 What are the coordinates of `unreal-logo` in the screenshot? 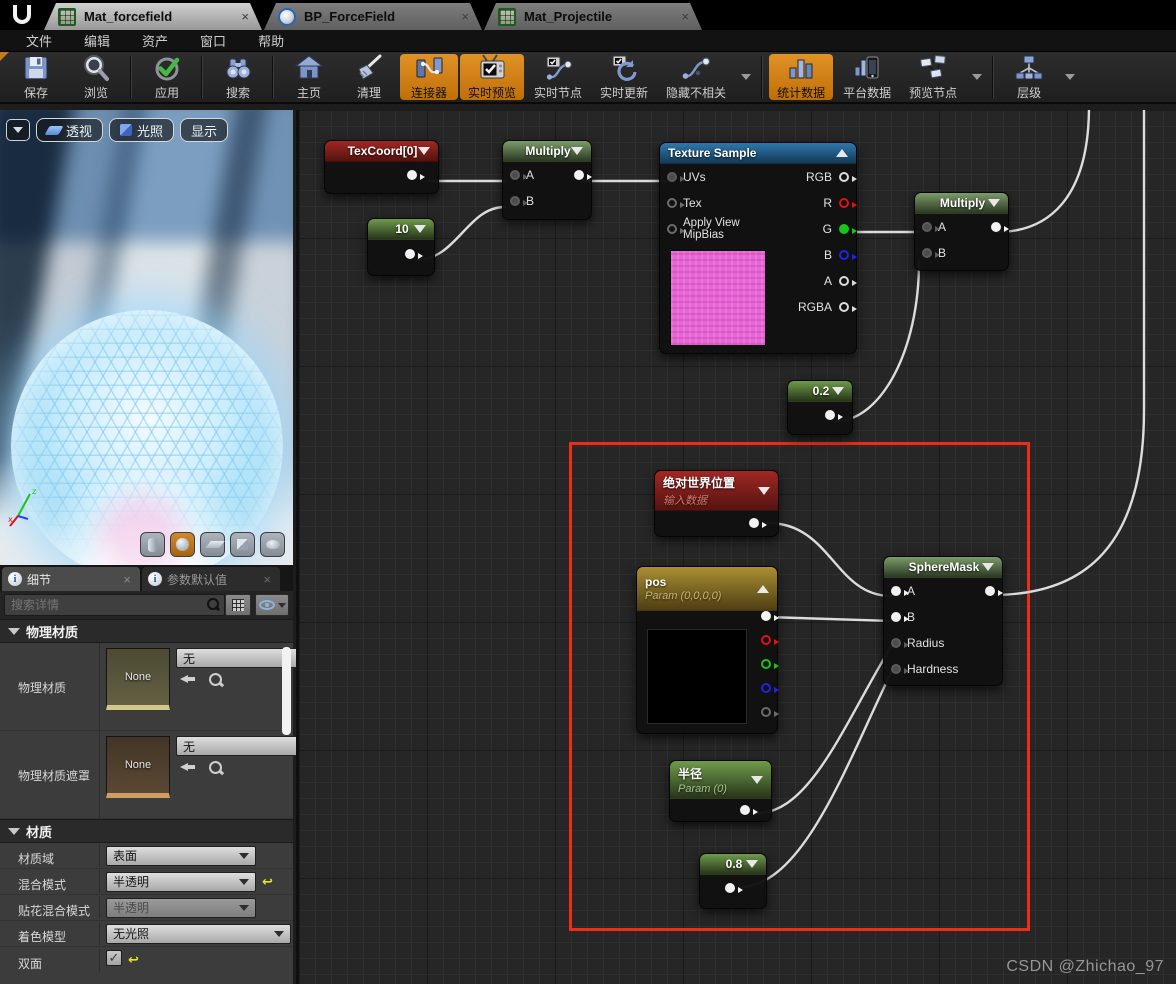 It's located at (22, 15).